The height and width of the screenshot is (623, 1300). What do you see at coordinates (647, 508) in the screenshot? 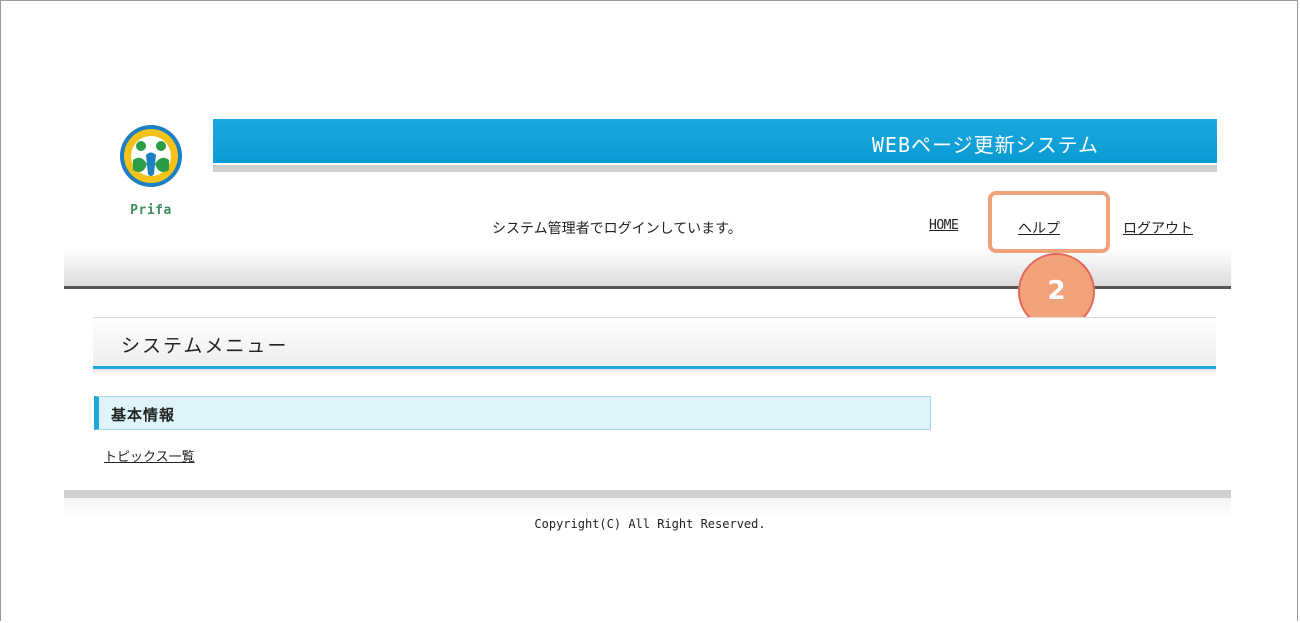
I see `footer-band` at bounding box center [647, 508].